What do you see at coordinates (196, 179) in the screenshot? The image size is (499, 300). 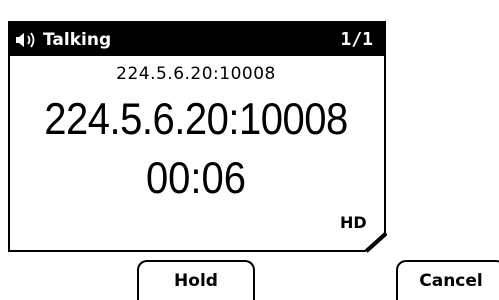 I see `call-duration: 00:06` at bounding box center [196, 179].